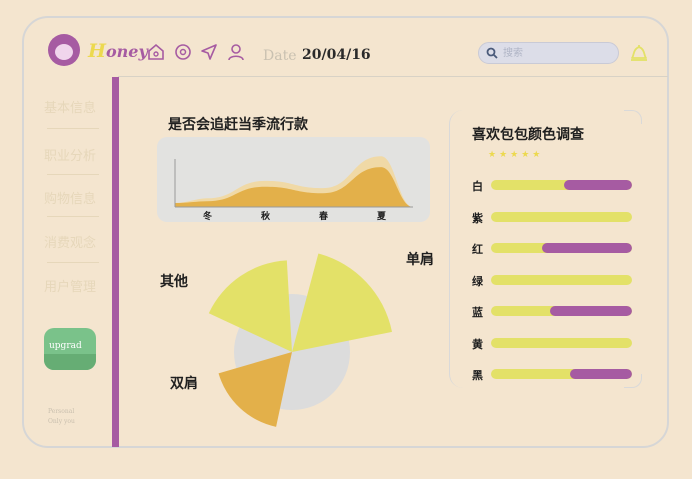 The image size is (692, 479). What do you see at coordinates (336, 55) in the screenshot?
I see `date-value: 20/04/16` at bounding box center [336, 55].